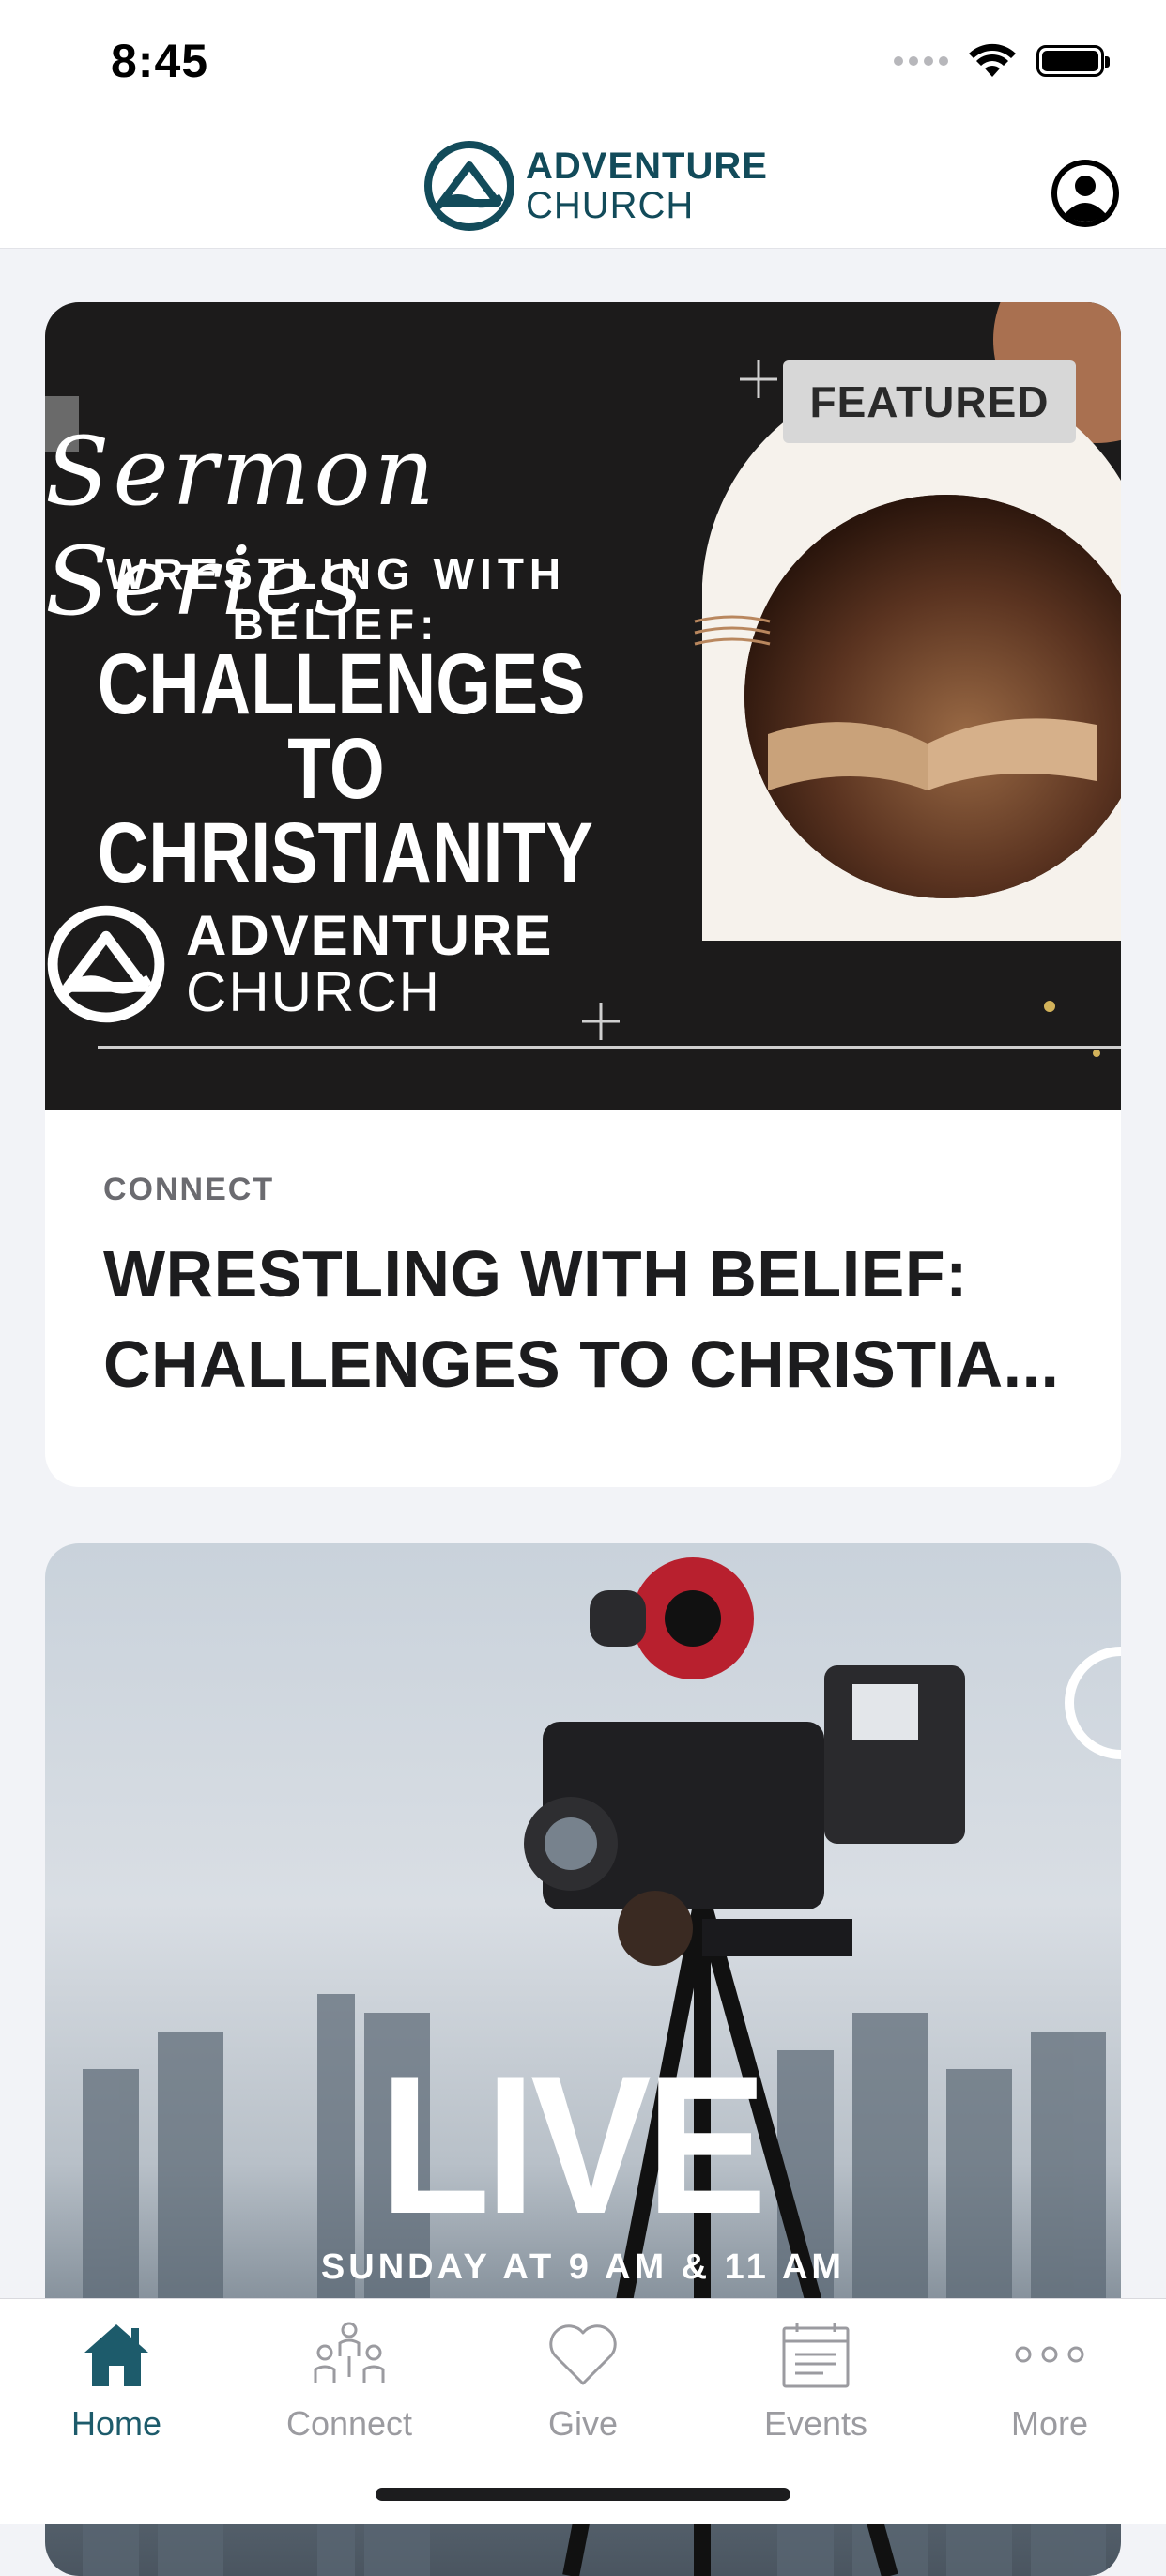  What do you see at coordinates (313, 992) in the screenshot?
I see `hero-logo-line2: CHURCH` at bounding box center [313, 992].